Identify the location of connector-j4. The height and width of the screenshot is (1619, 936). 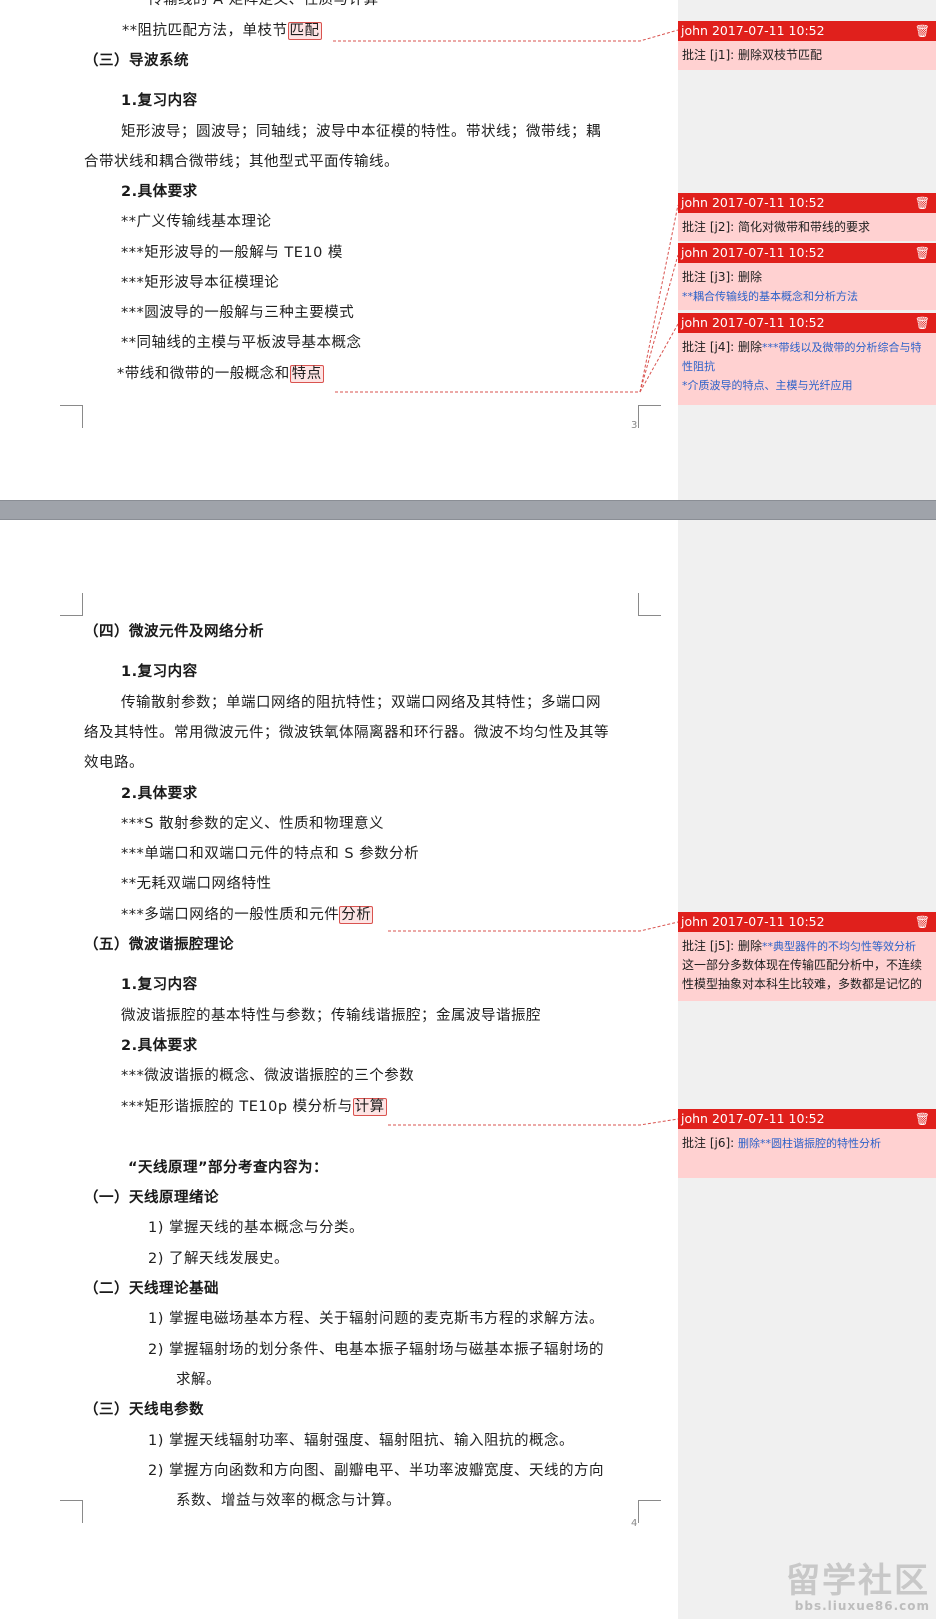
(659, 358).